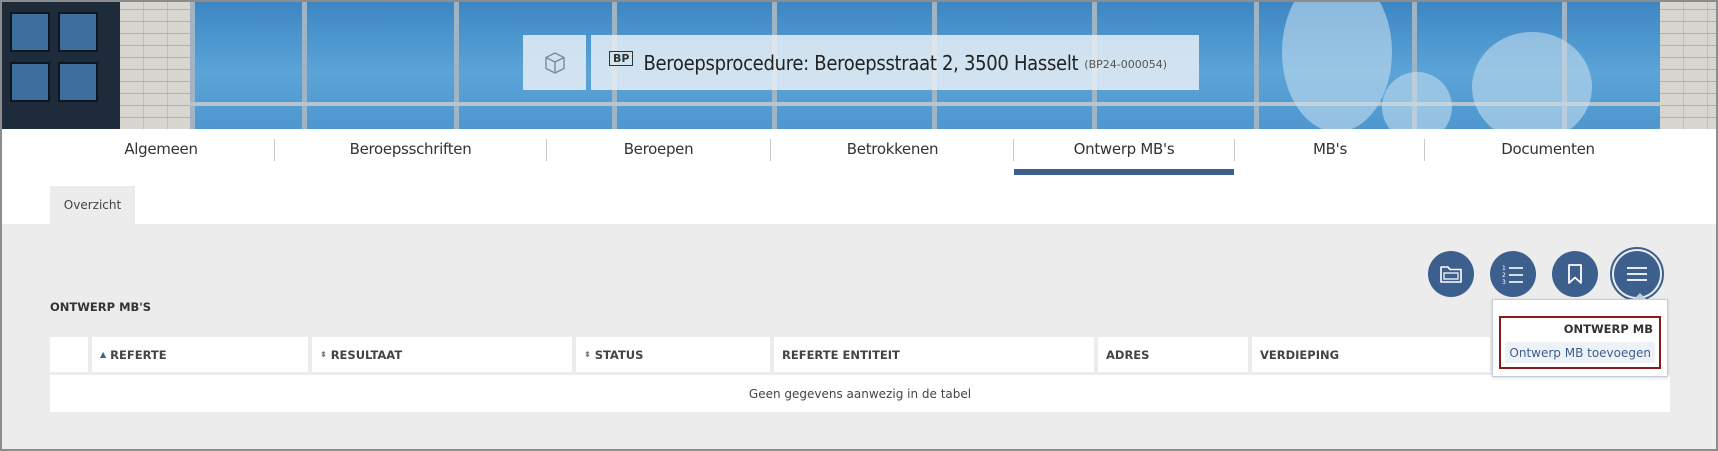 This screenshot has width=1718, height=451. Describe the element at coordinates (1126, 64) in the screenshot. I see `page-reference: (BP24-000054)` at that location.